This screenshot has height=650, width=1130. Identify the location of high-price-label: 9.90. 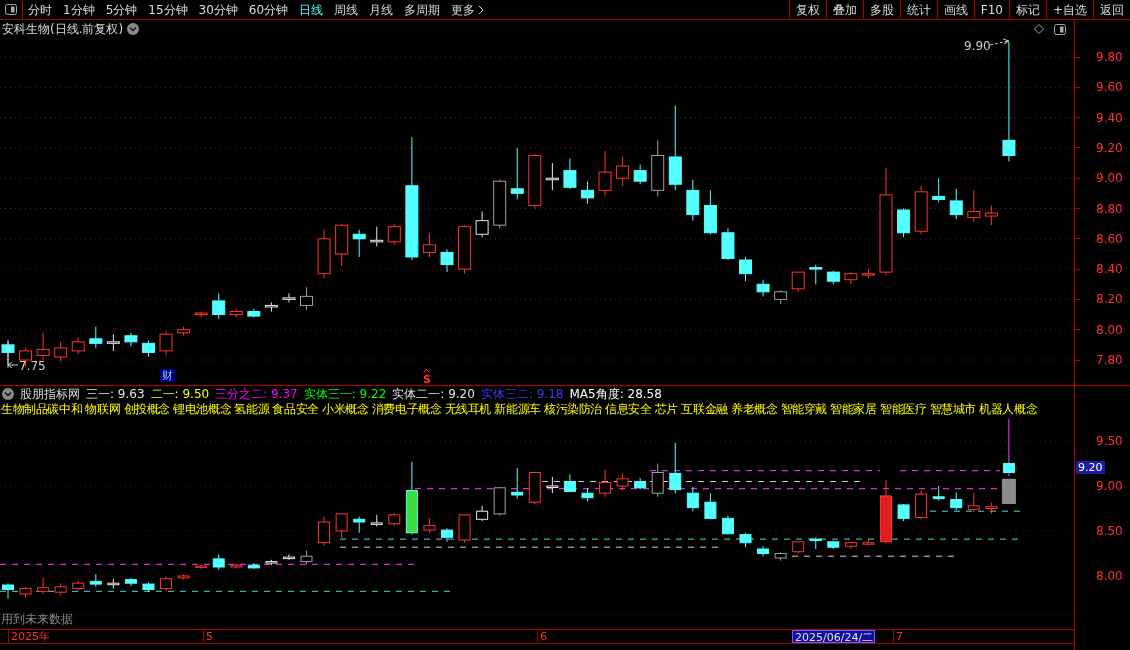
(977, 46).